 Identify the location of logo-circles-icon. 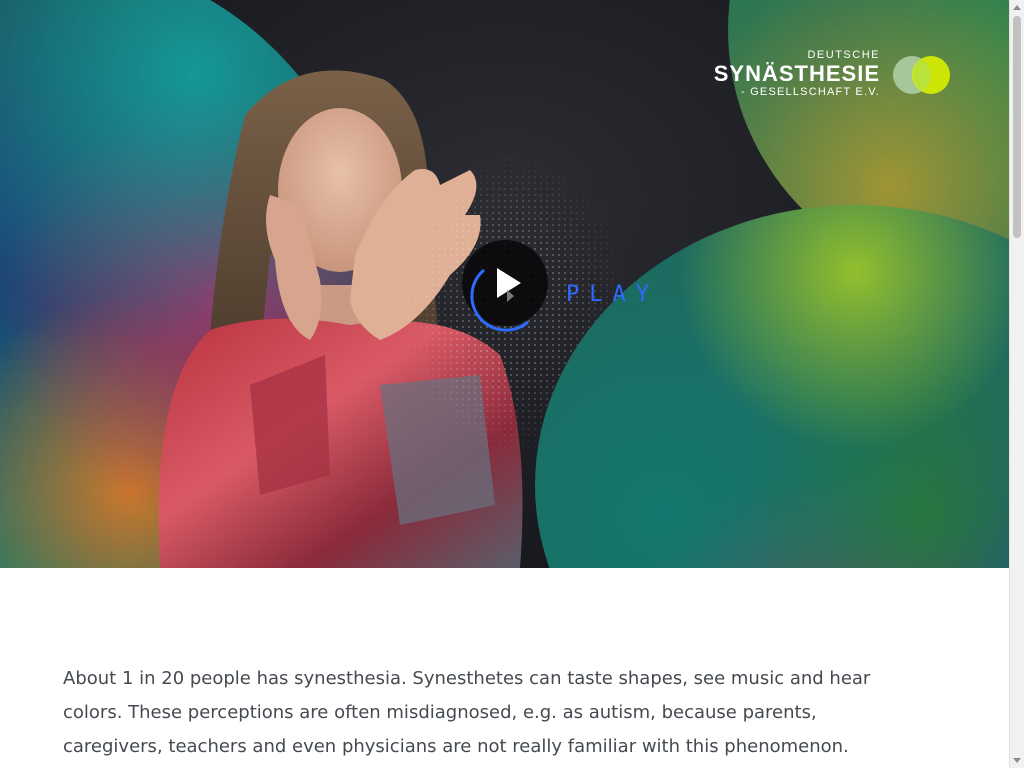
(921, 75).